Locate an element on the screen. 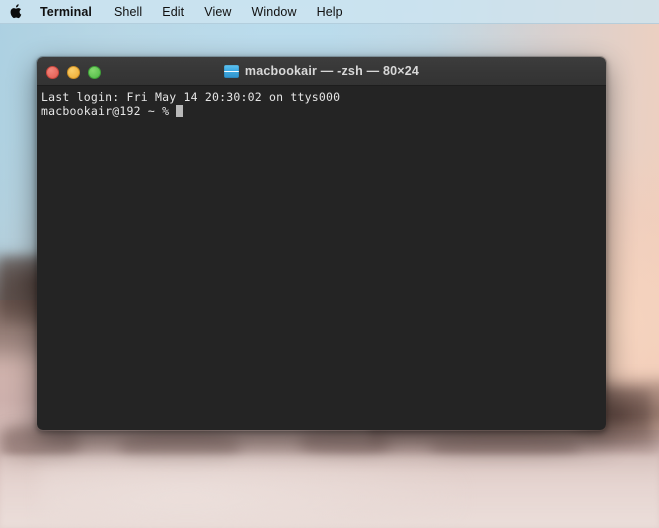 This screenshot has height=528, width=659. terminal-folder-icon is located at coordinates (231, 71).